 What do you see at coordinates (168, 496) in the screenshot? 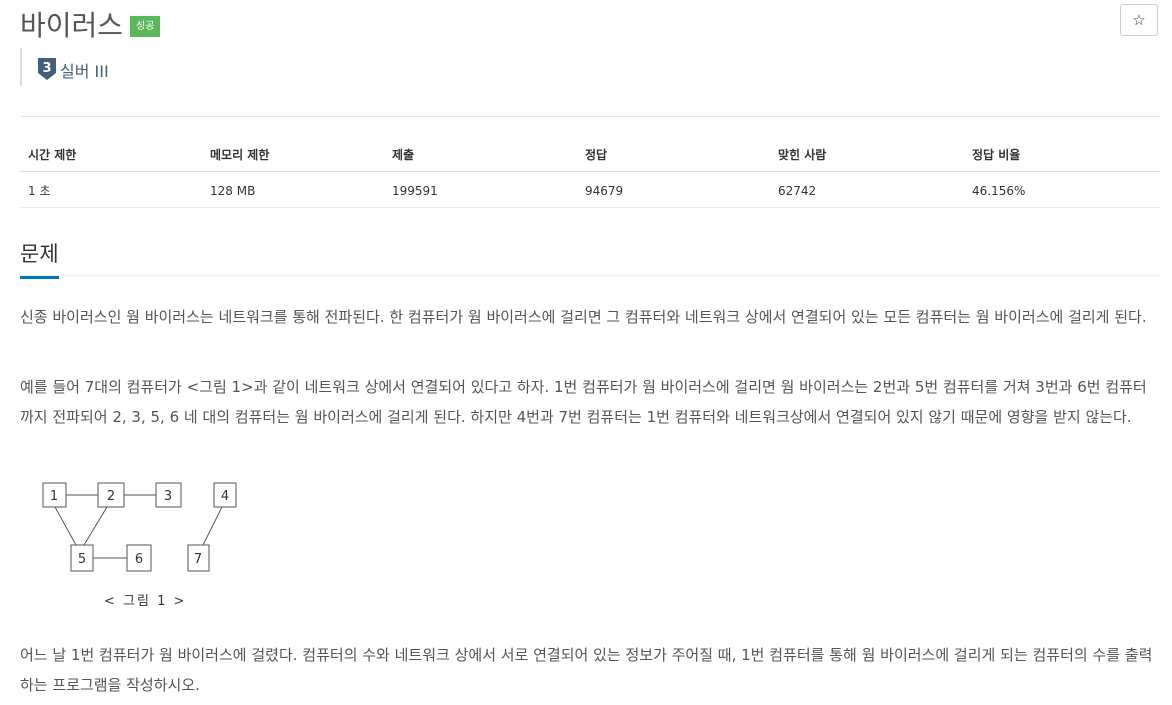
I see `node-3: 3` at bounding box center [168, 496].